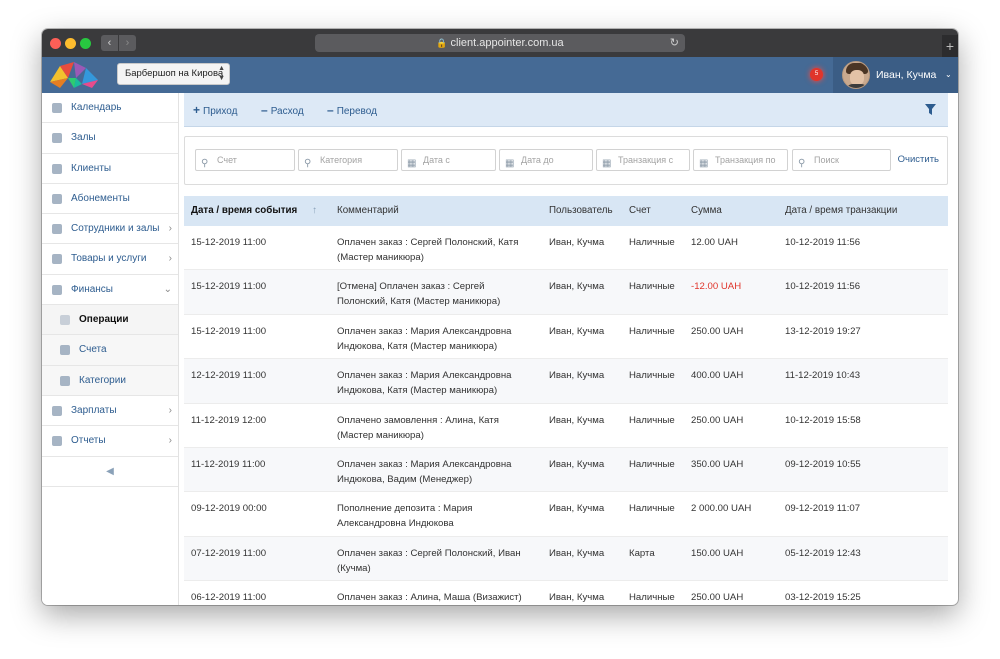  Describe the element at coordinates (70, 43) in the screenshot. I see `minimize-window-button` at that location.